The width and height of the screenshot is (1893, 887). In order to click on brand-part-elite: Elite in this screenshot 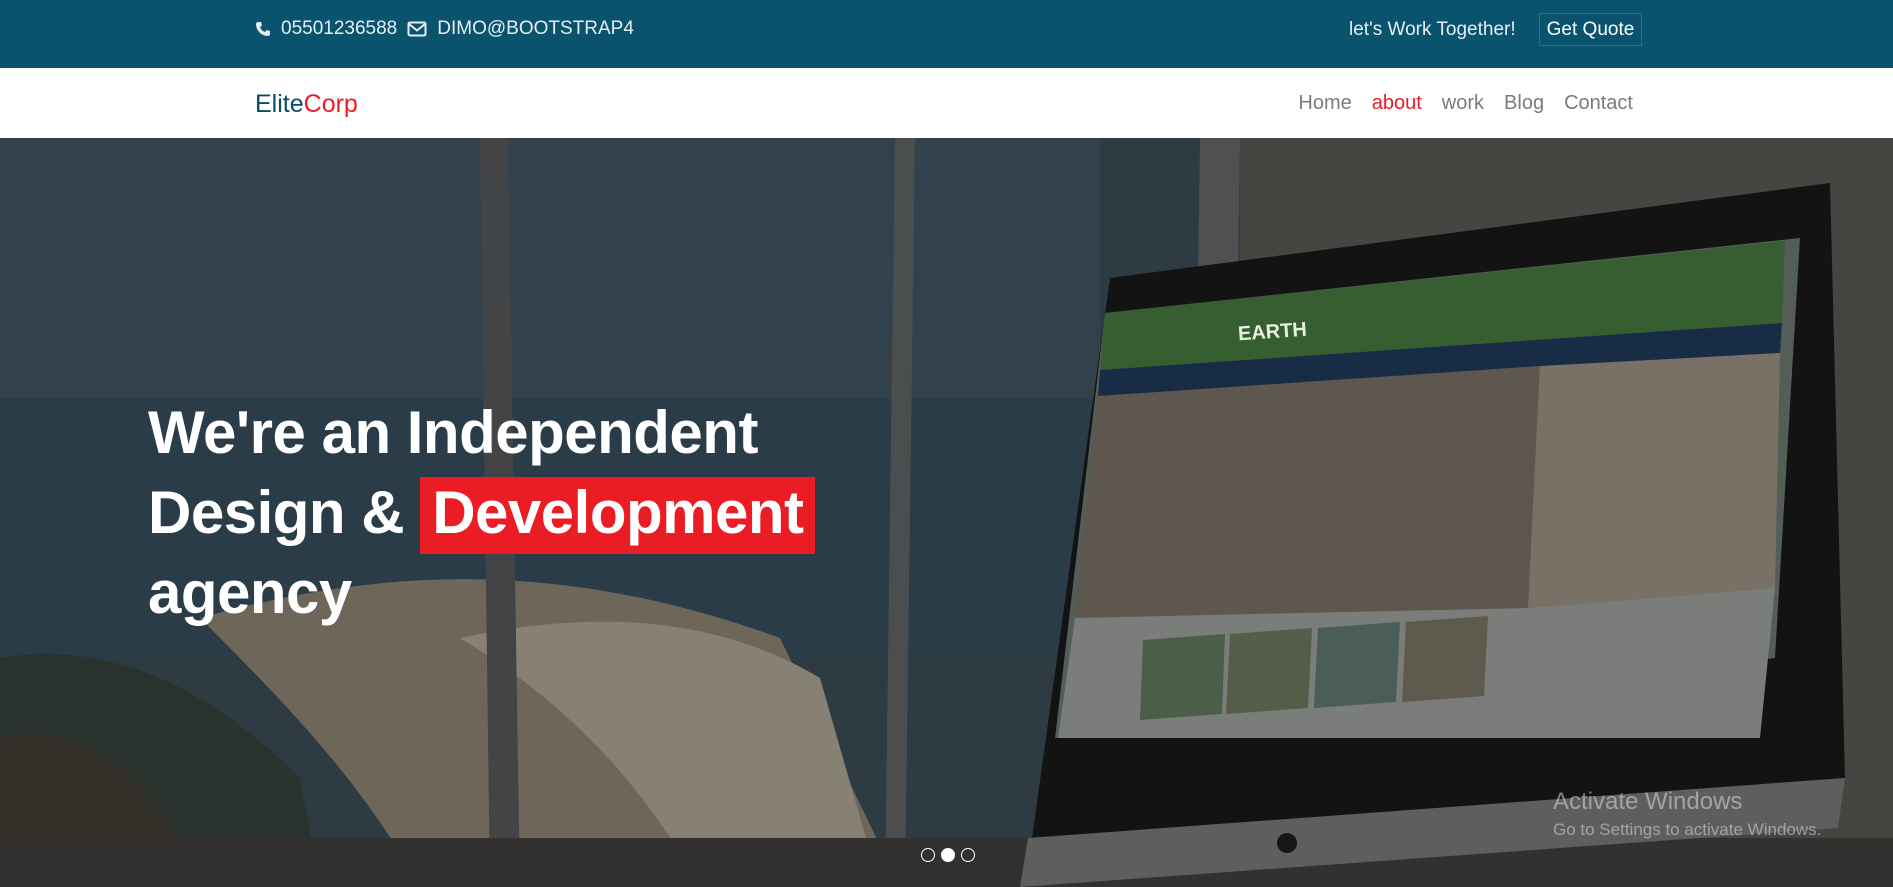, I will do `click(279, 104)`.